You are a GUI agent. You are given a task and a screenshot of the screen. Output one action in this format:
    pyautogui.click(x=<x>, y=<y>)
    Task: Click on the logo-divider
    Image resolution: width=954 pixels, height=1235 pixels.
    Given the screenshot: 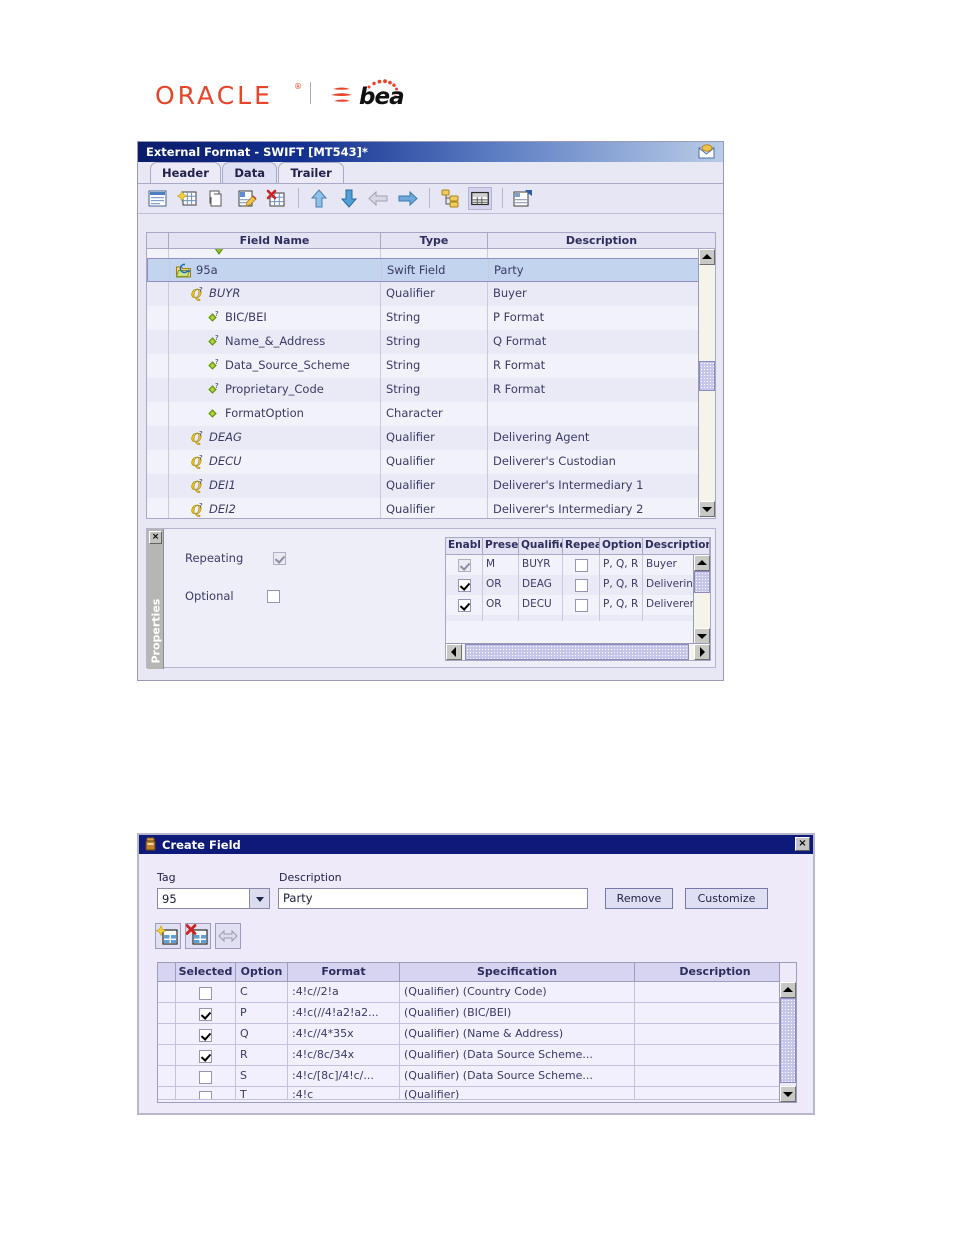 What is the action you would take?
    pyautogui.click(x=310, y=93)
    